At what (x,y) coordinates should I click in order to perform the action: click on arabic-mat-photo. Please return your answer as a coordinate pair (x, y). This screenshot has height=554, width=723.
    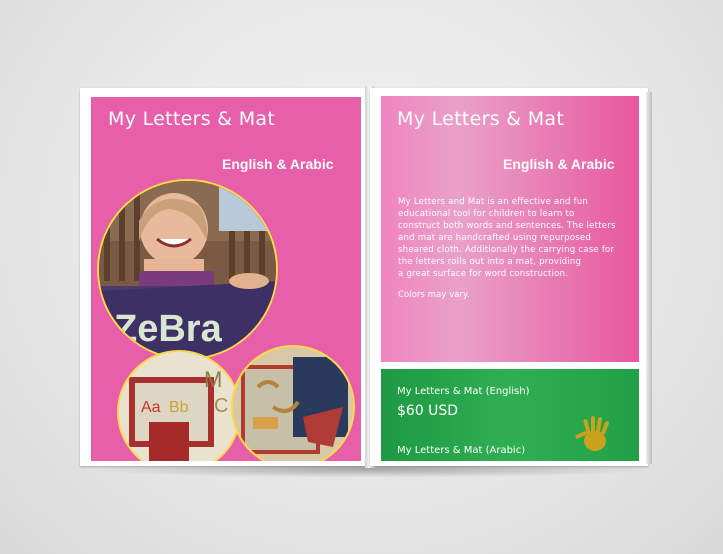
    Looking at the image, I should click on (293, 403).